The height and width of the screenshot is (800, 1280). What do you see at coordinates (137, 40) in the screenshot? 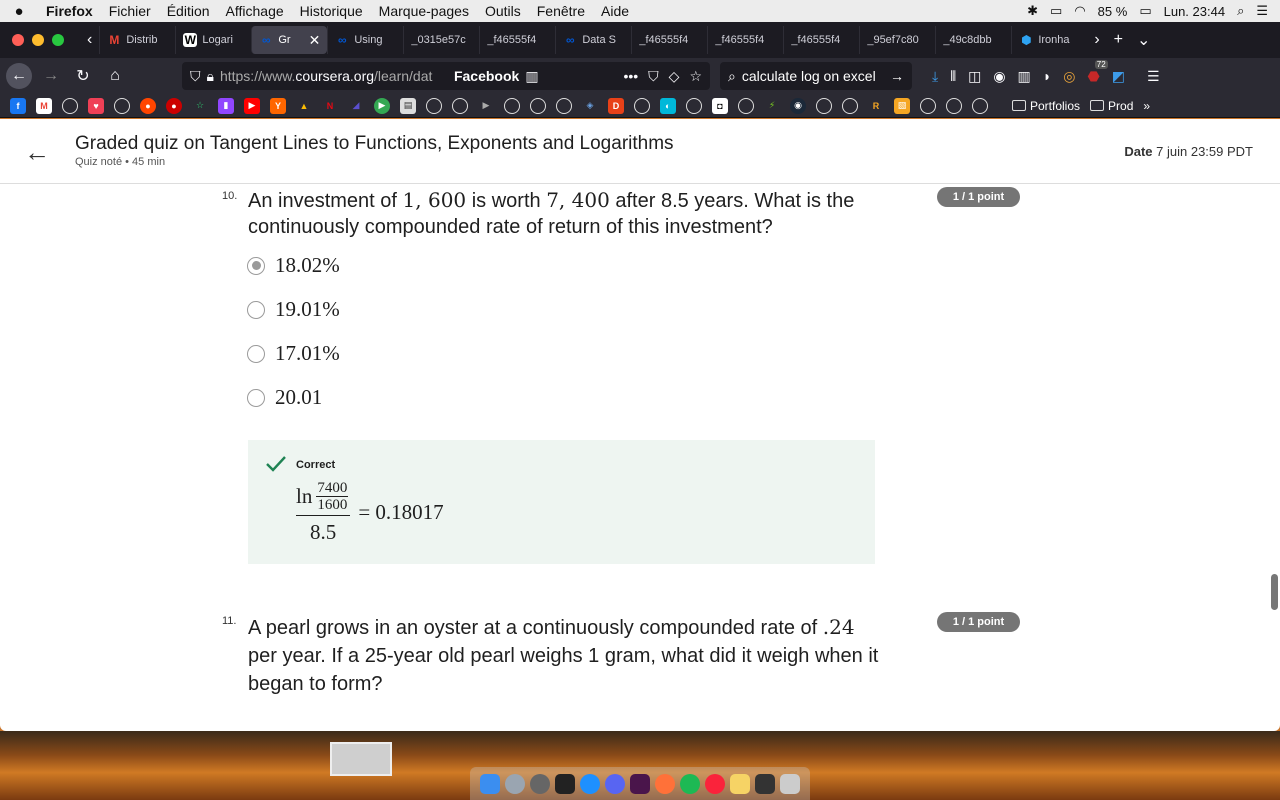
I see `tab-item: M Distrib` at bounding box center [137, 40].